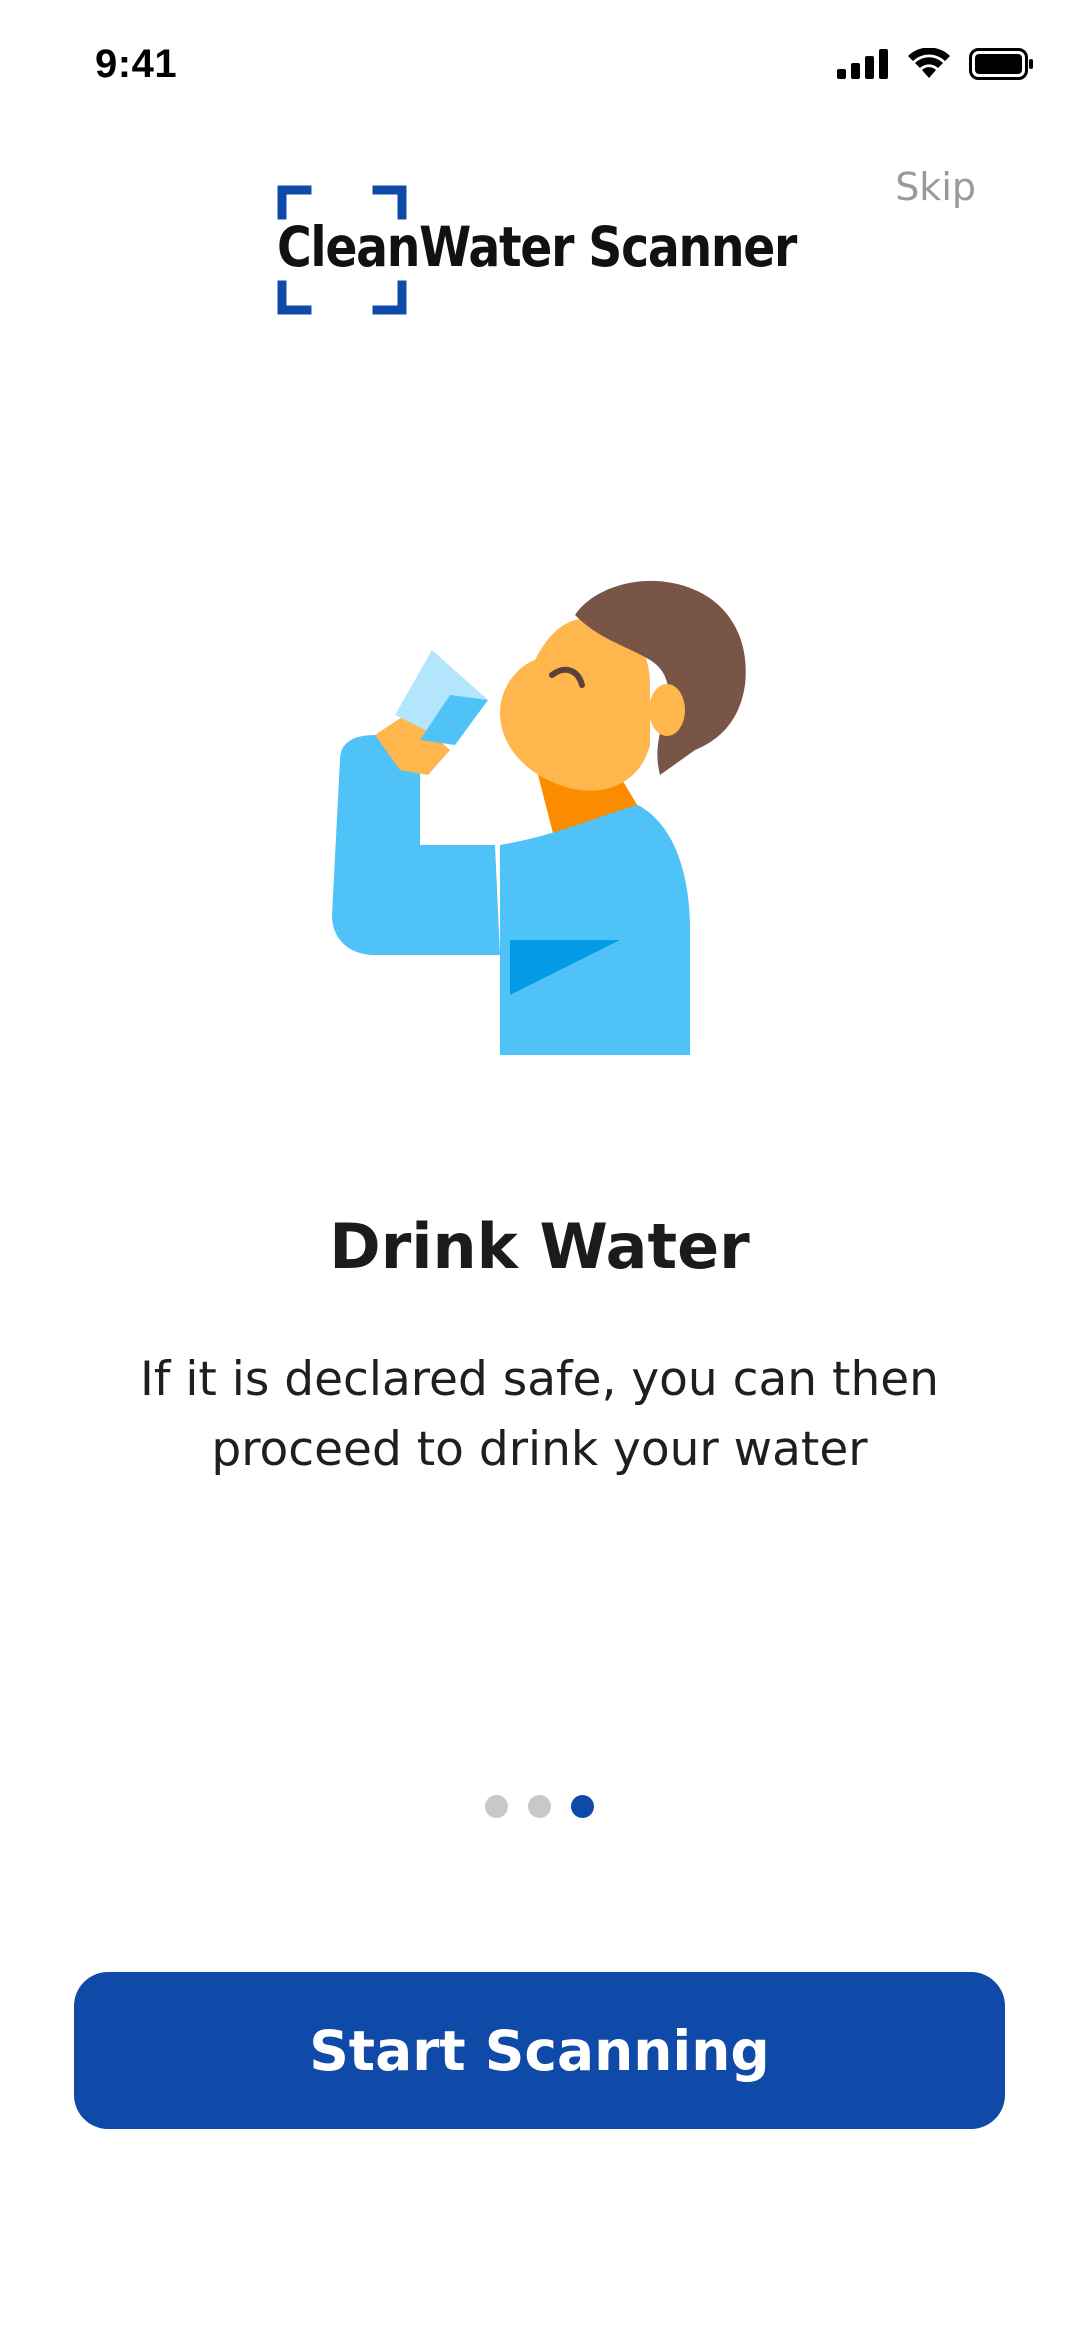 This screenshot has height=2340, width=1079. Describe the element at coordinates (863, 66) in the screenshot. I see `signal-icon` at that location.